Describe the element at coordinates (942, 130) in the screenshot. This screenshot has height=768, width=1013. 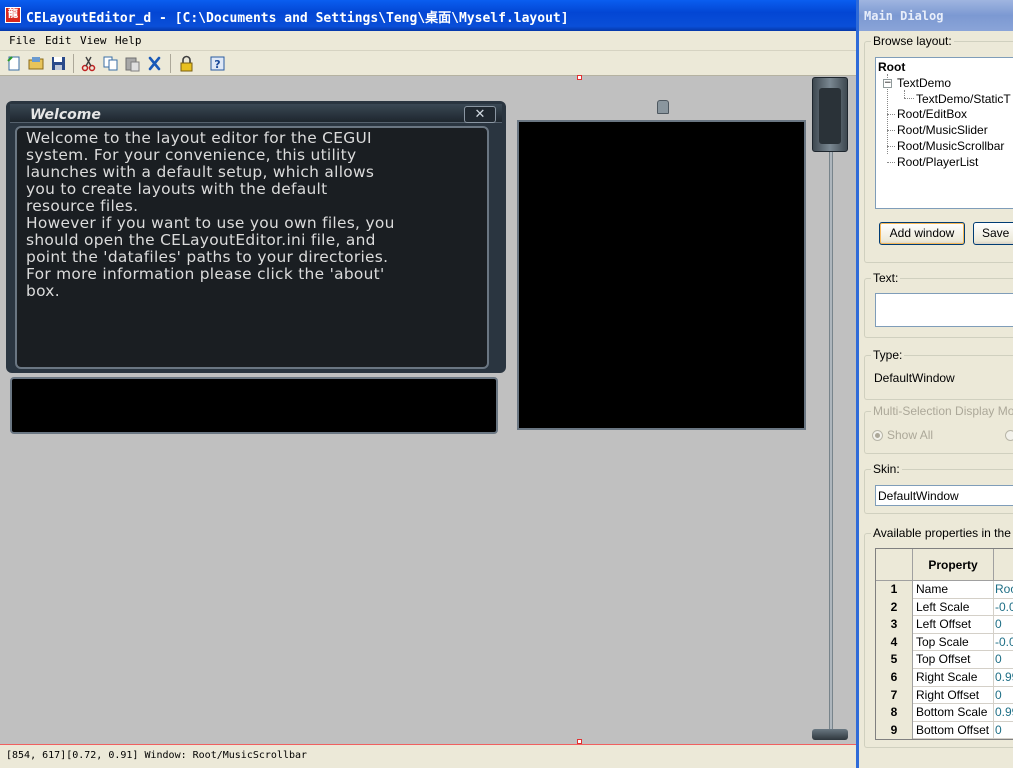
I see `tree-item-musicslider: Root/MusicSlider` at that location.